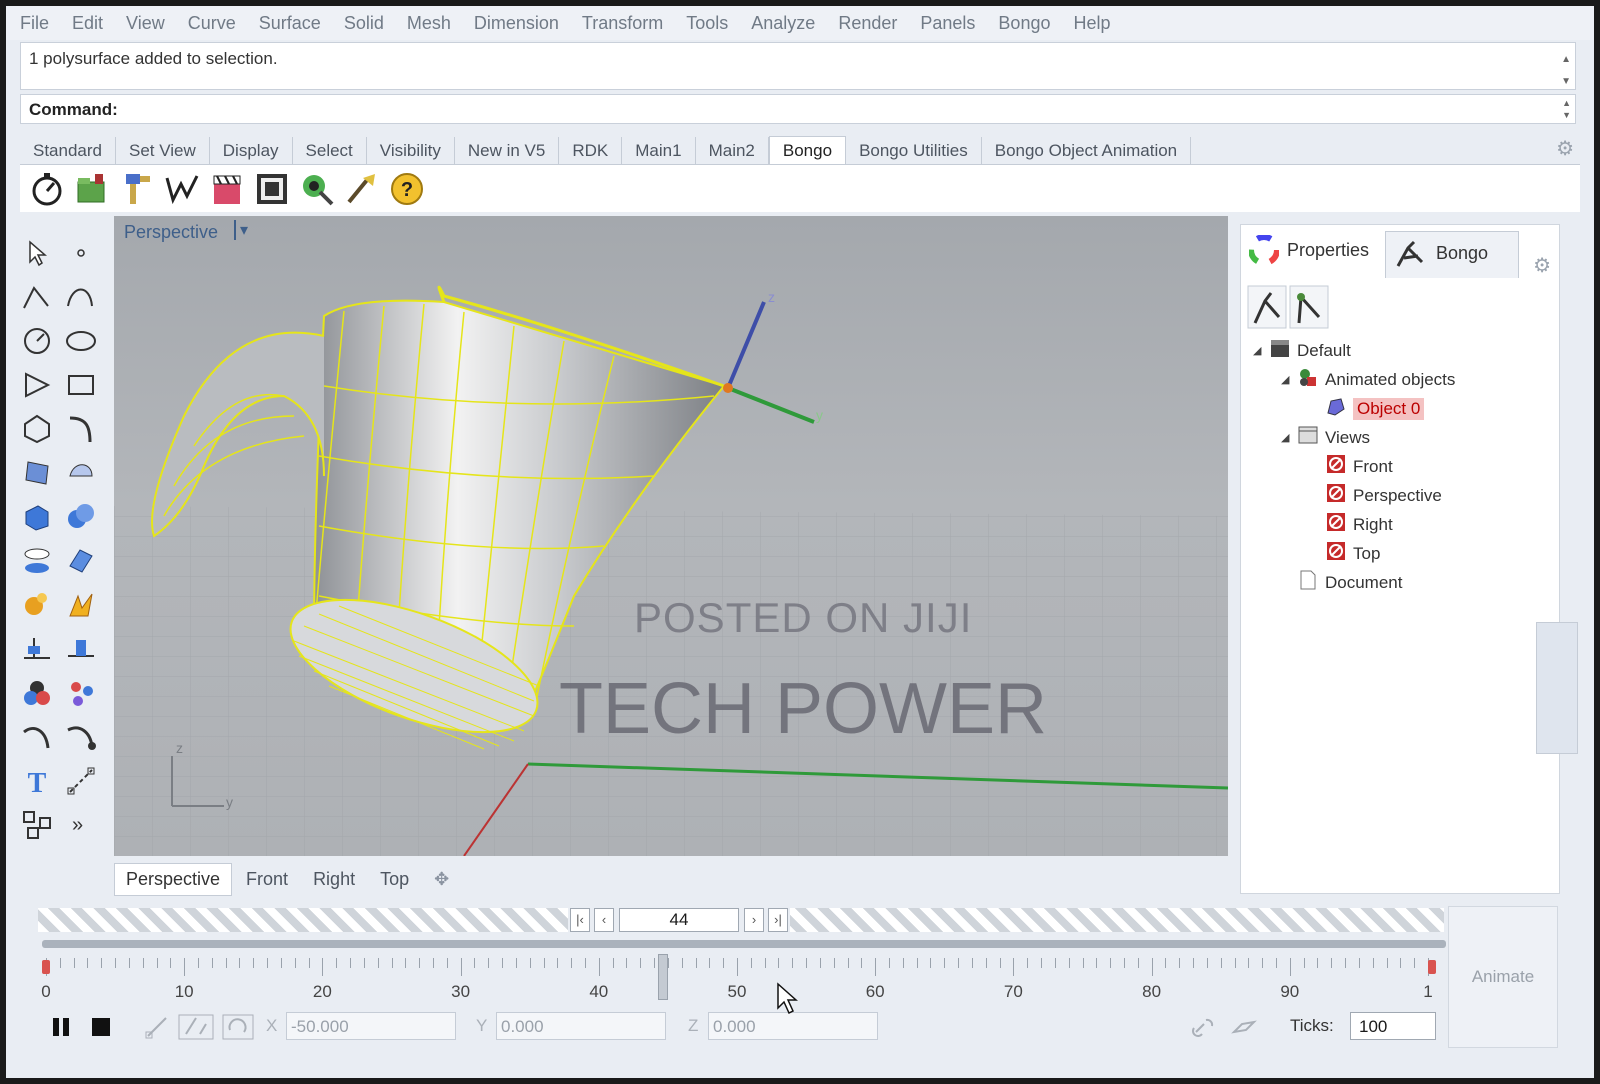 The image size is (1600, 1084). What do you see at coordinates (1566, 109) in the screenshot?
I see `command-spinner: ▲ ▼` at bounding box center [1566, 109].